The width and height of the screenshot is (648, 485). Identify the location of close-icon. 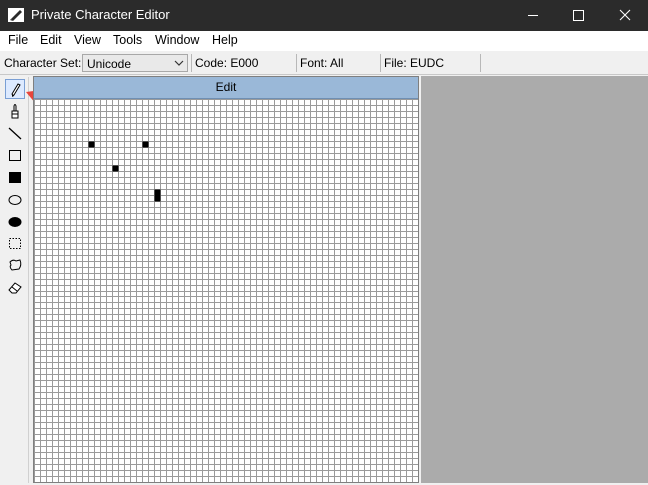
(625, 15).